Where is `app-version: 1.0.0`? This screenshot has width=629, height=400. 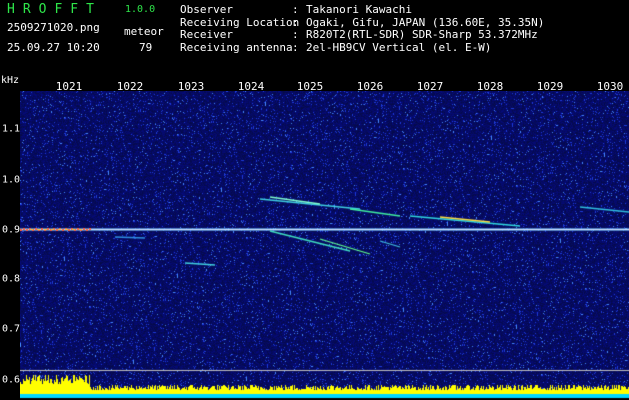 app-version: 1.0.0 is located at coordinates (140, 9).